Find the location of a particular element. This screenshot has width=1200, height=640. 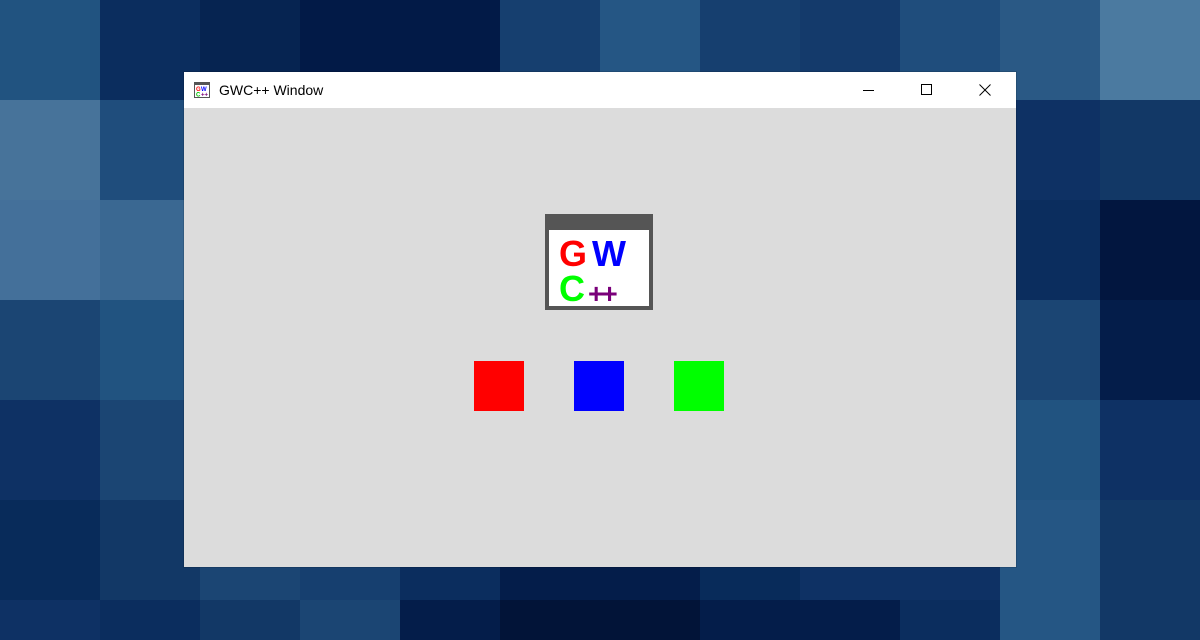

window-title: GWC++ Window is located at coordinates (271, 90).